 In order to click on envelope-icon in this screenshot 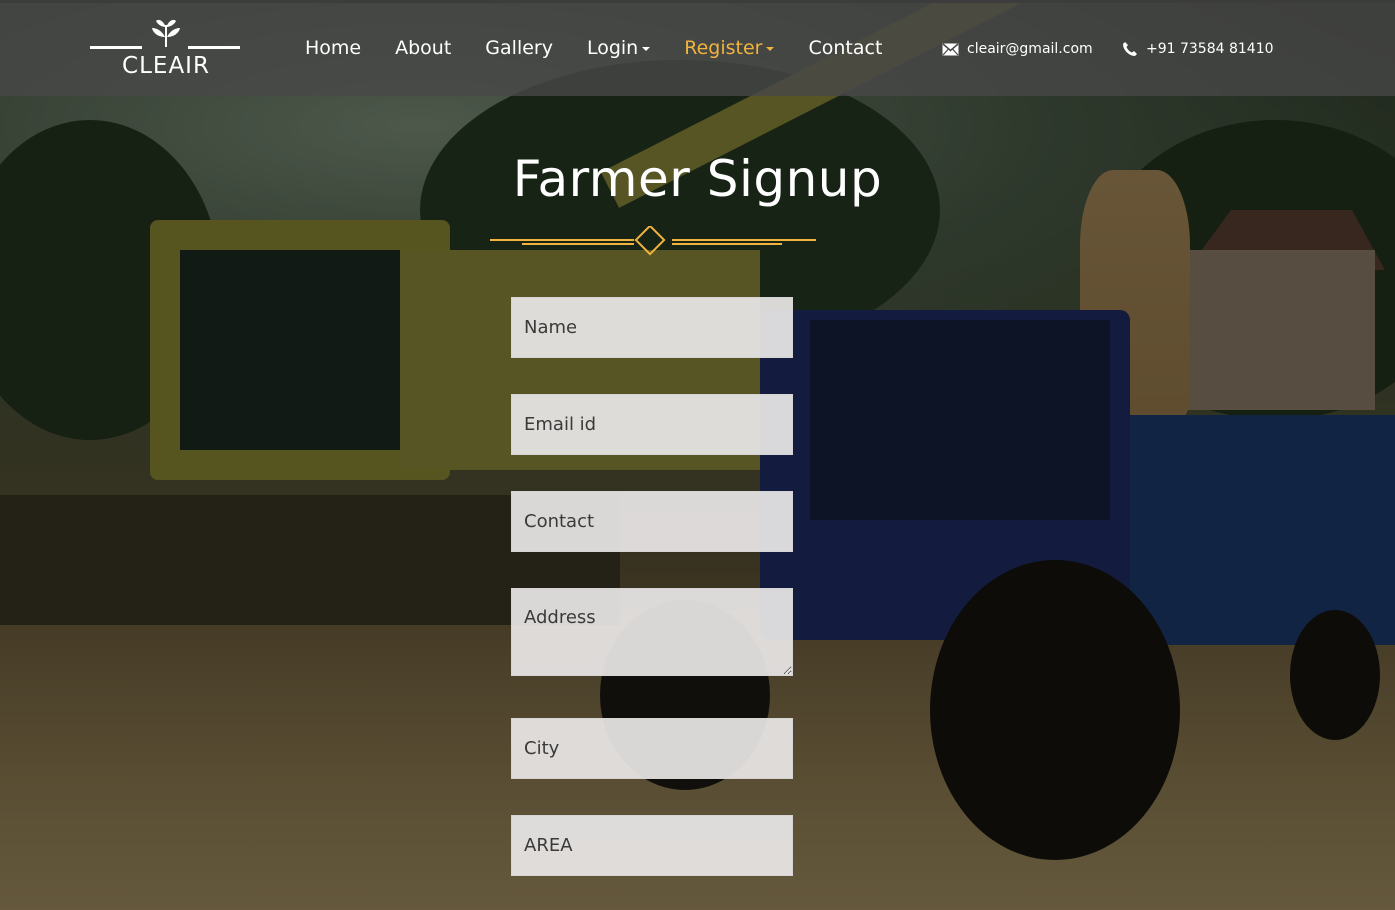, I will do `click(950, 48)`.